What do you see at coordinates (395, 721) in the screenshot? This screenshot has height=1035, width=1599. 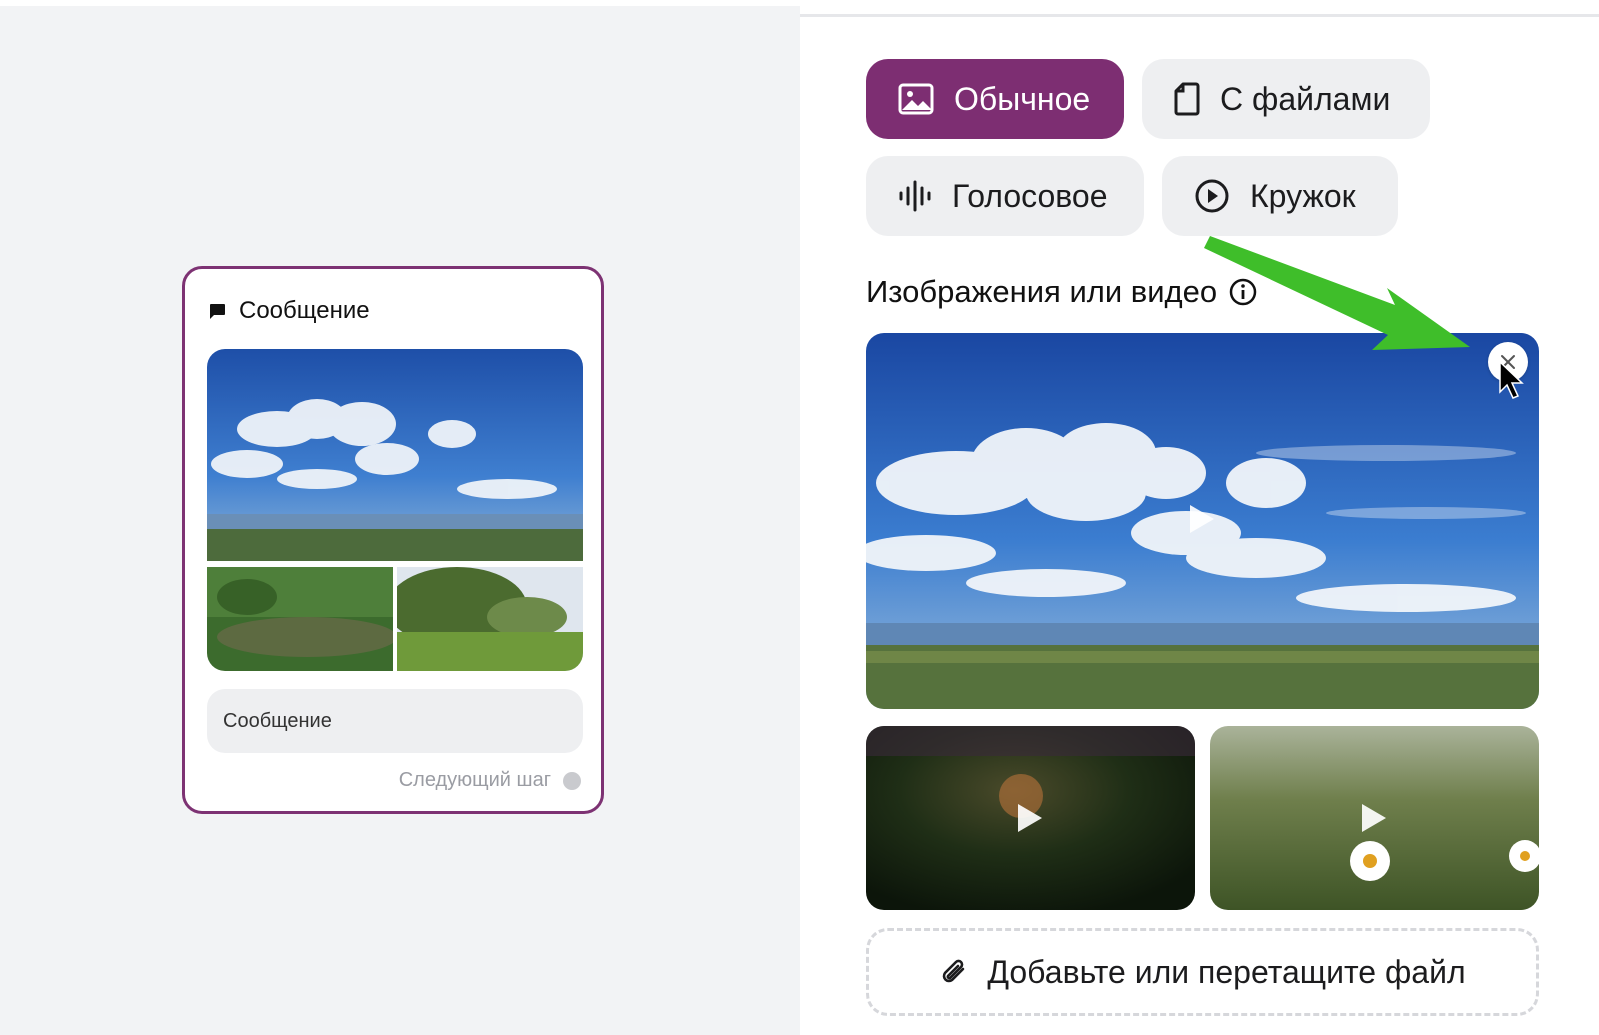 I see `node-message-text: Сообщение` at bounding box center [395, 721].